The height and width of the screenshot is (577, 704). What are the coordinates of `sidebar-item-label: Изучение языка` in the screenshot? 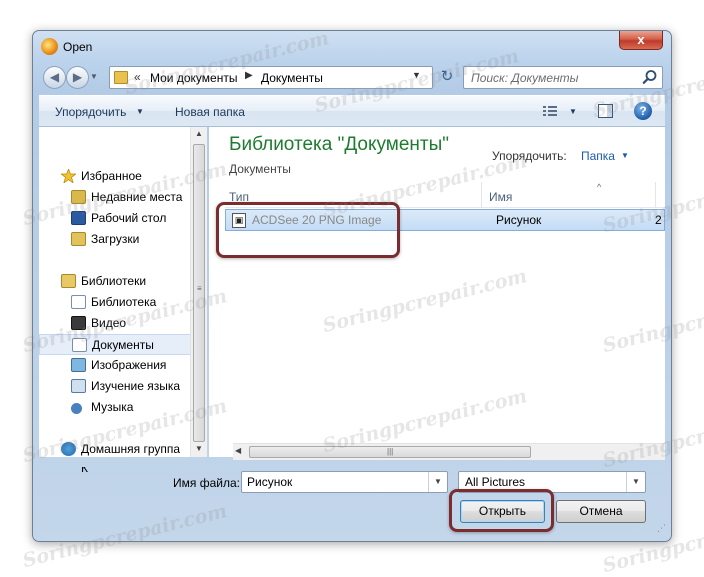 It's located at (136, 386).